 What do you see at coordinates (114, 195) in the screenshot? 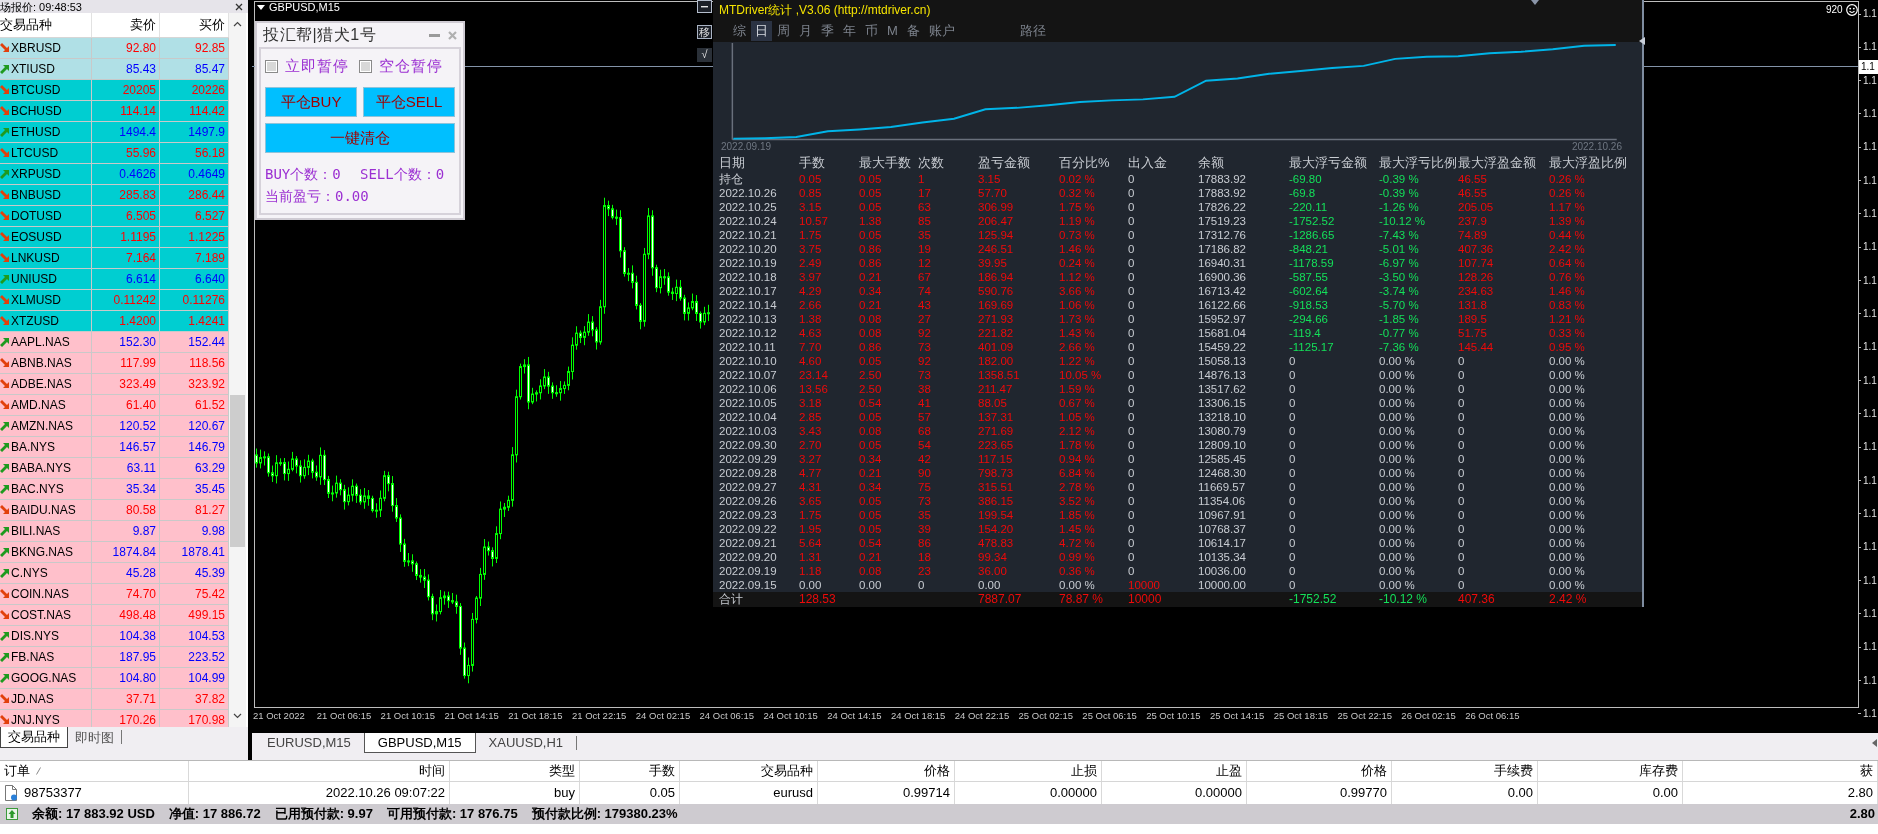
I see `symbol-row: BNBUSD 285.83 286.44` at bounding box center [114, 195].